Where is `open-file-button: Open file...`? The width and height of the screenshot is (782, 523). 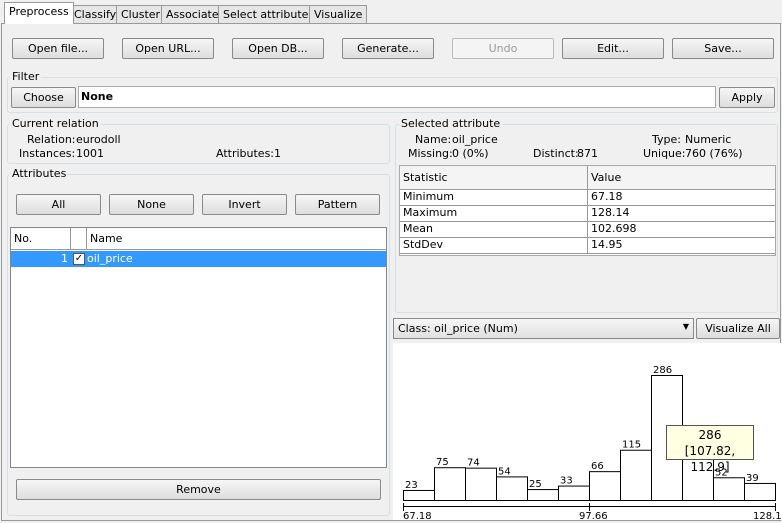
open-file-button: Open file... is located at coordinates (58, 48).